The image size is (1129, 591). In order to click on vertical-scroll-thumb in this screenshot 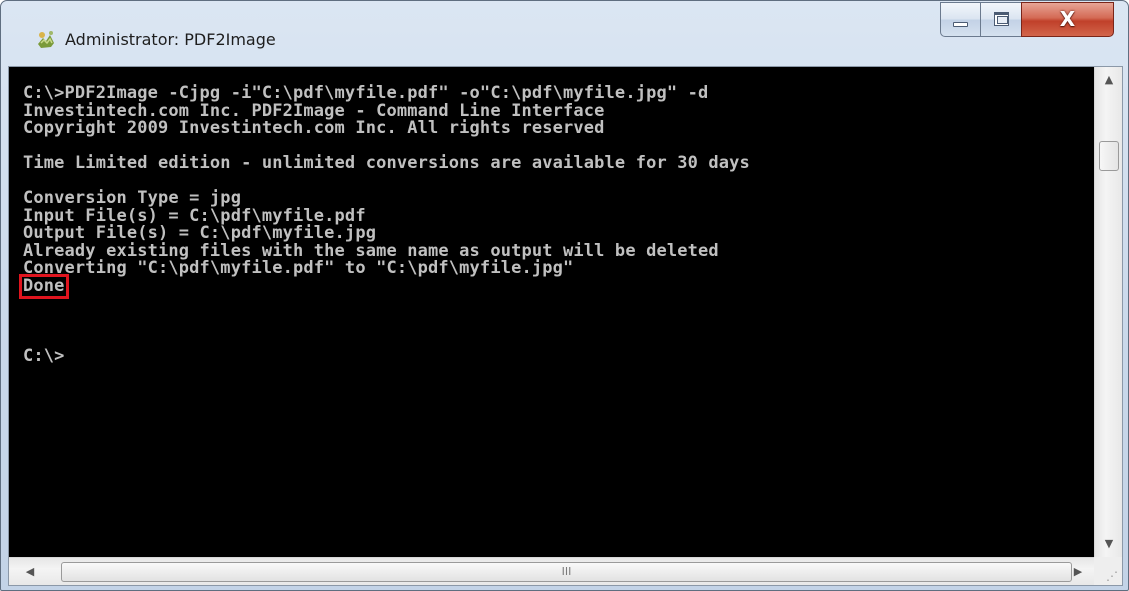, I will do `click(1109, 156)`.